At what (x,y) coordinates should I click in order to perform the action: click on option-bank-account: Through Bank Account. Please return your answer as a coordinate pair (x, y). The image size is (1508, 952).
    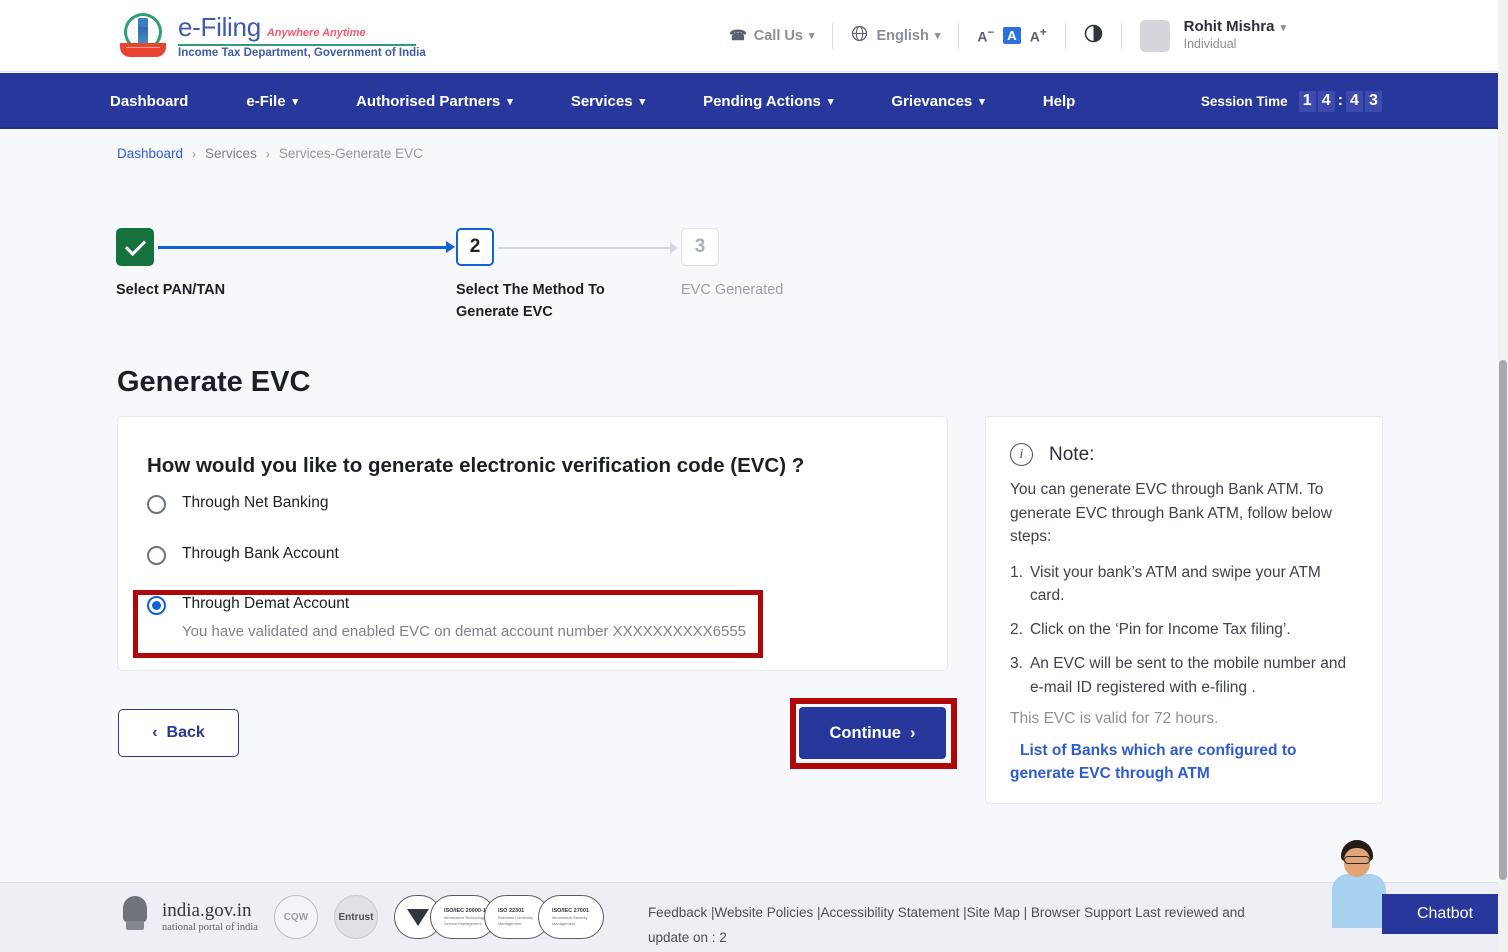
    Looking at the image, I should click on (243, 555).